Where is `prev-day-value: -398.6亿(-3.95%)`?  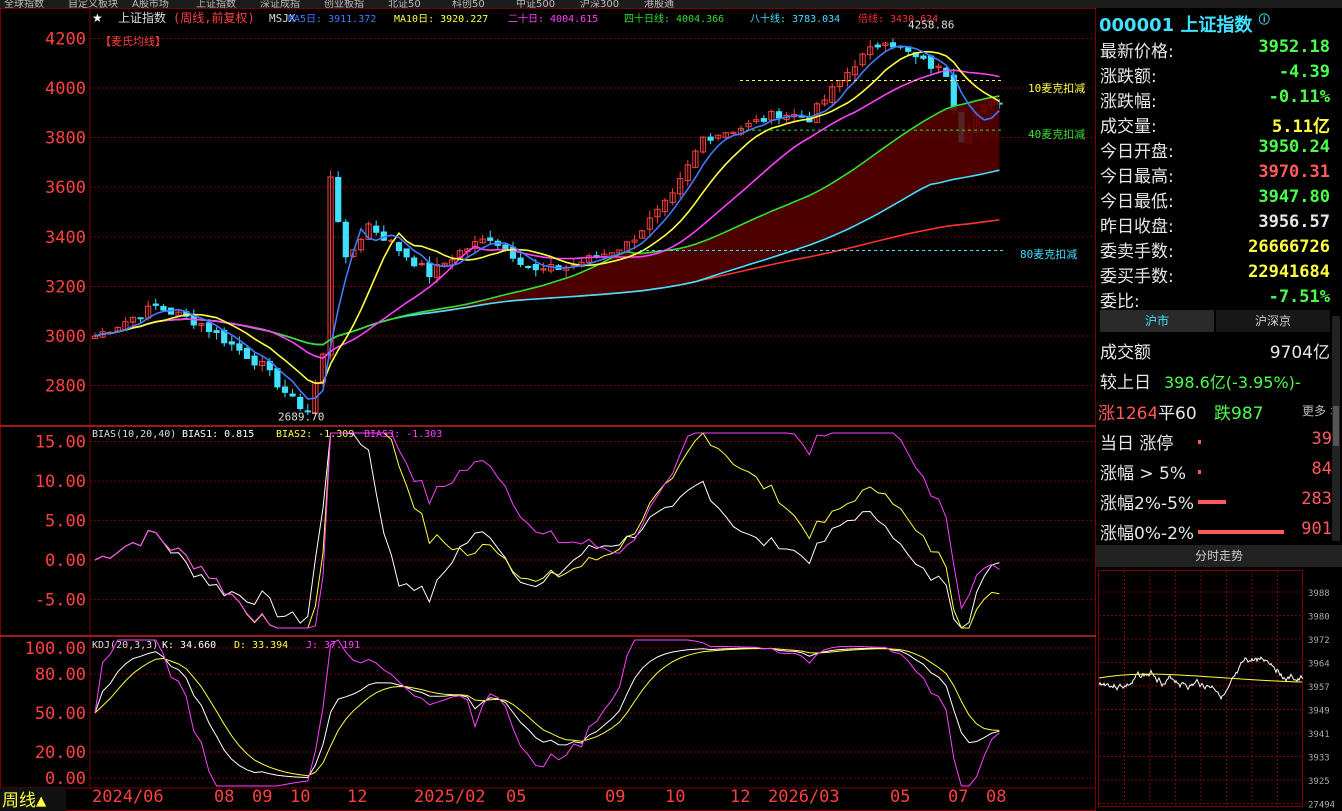
prev-day-value: -398.6亿(-3.95%) is located at coordinates (1232, 382).